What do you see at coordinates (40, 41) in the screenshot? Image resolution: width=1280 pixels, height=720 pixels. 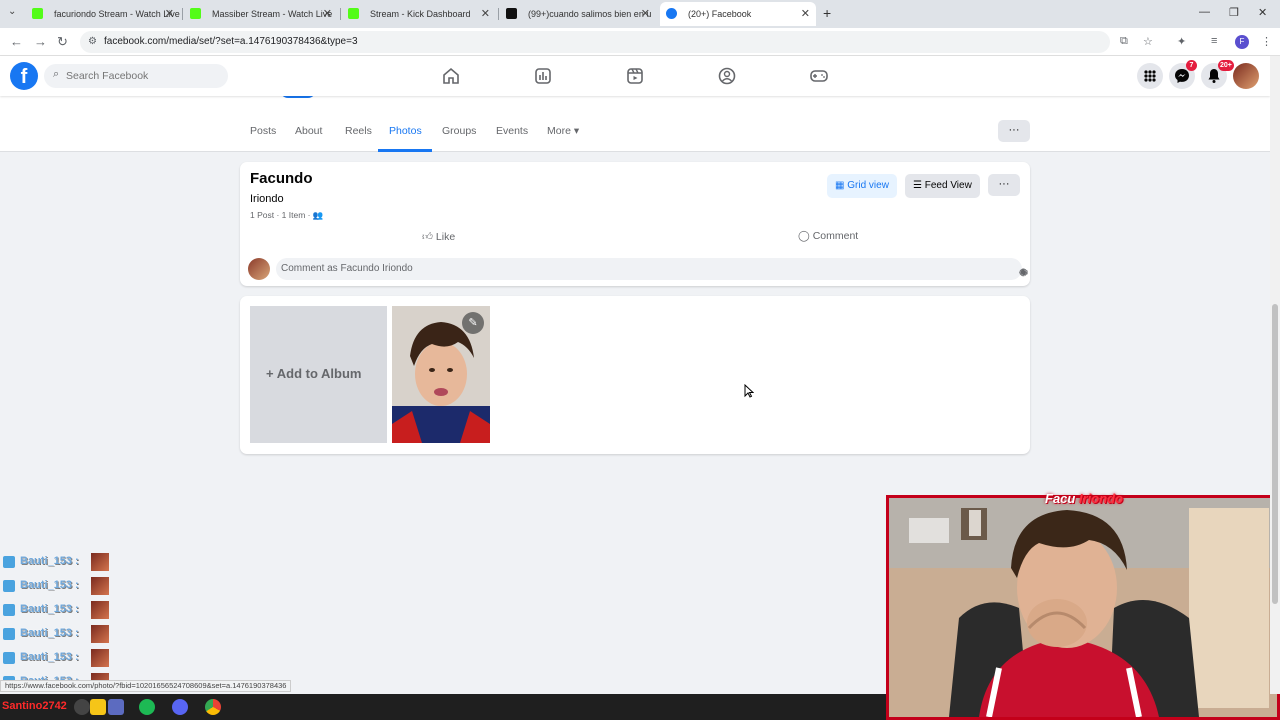 I see `forward-icon: →` at bounding box center [40, 41].